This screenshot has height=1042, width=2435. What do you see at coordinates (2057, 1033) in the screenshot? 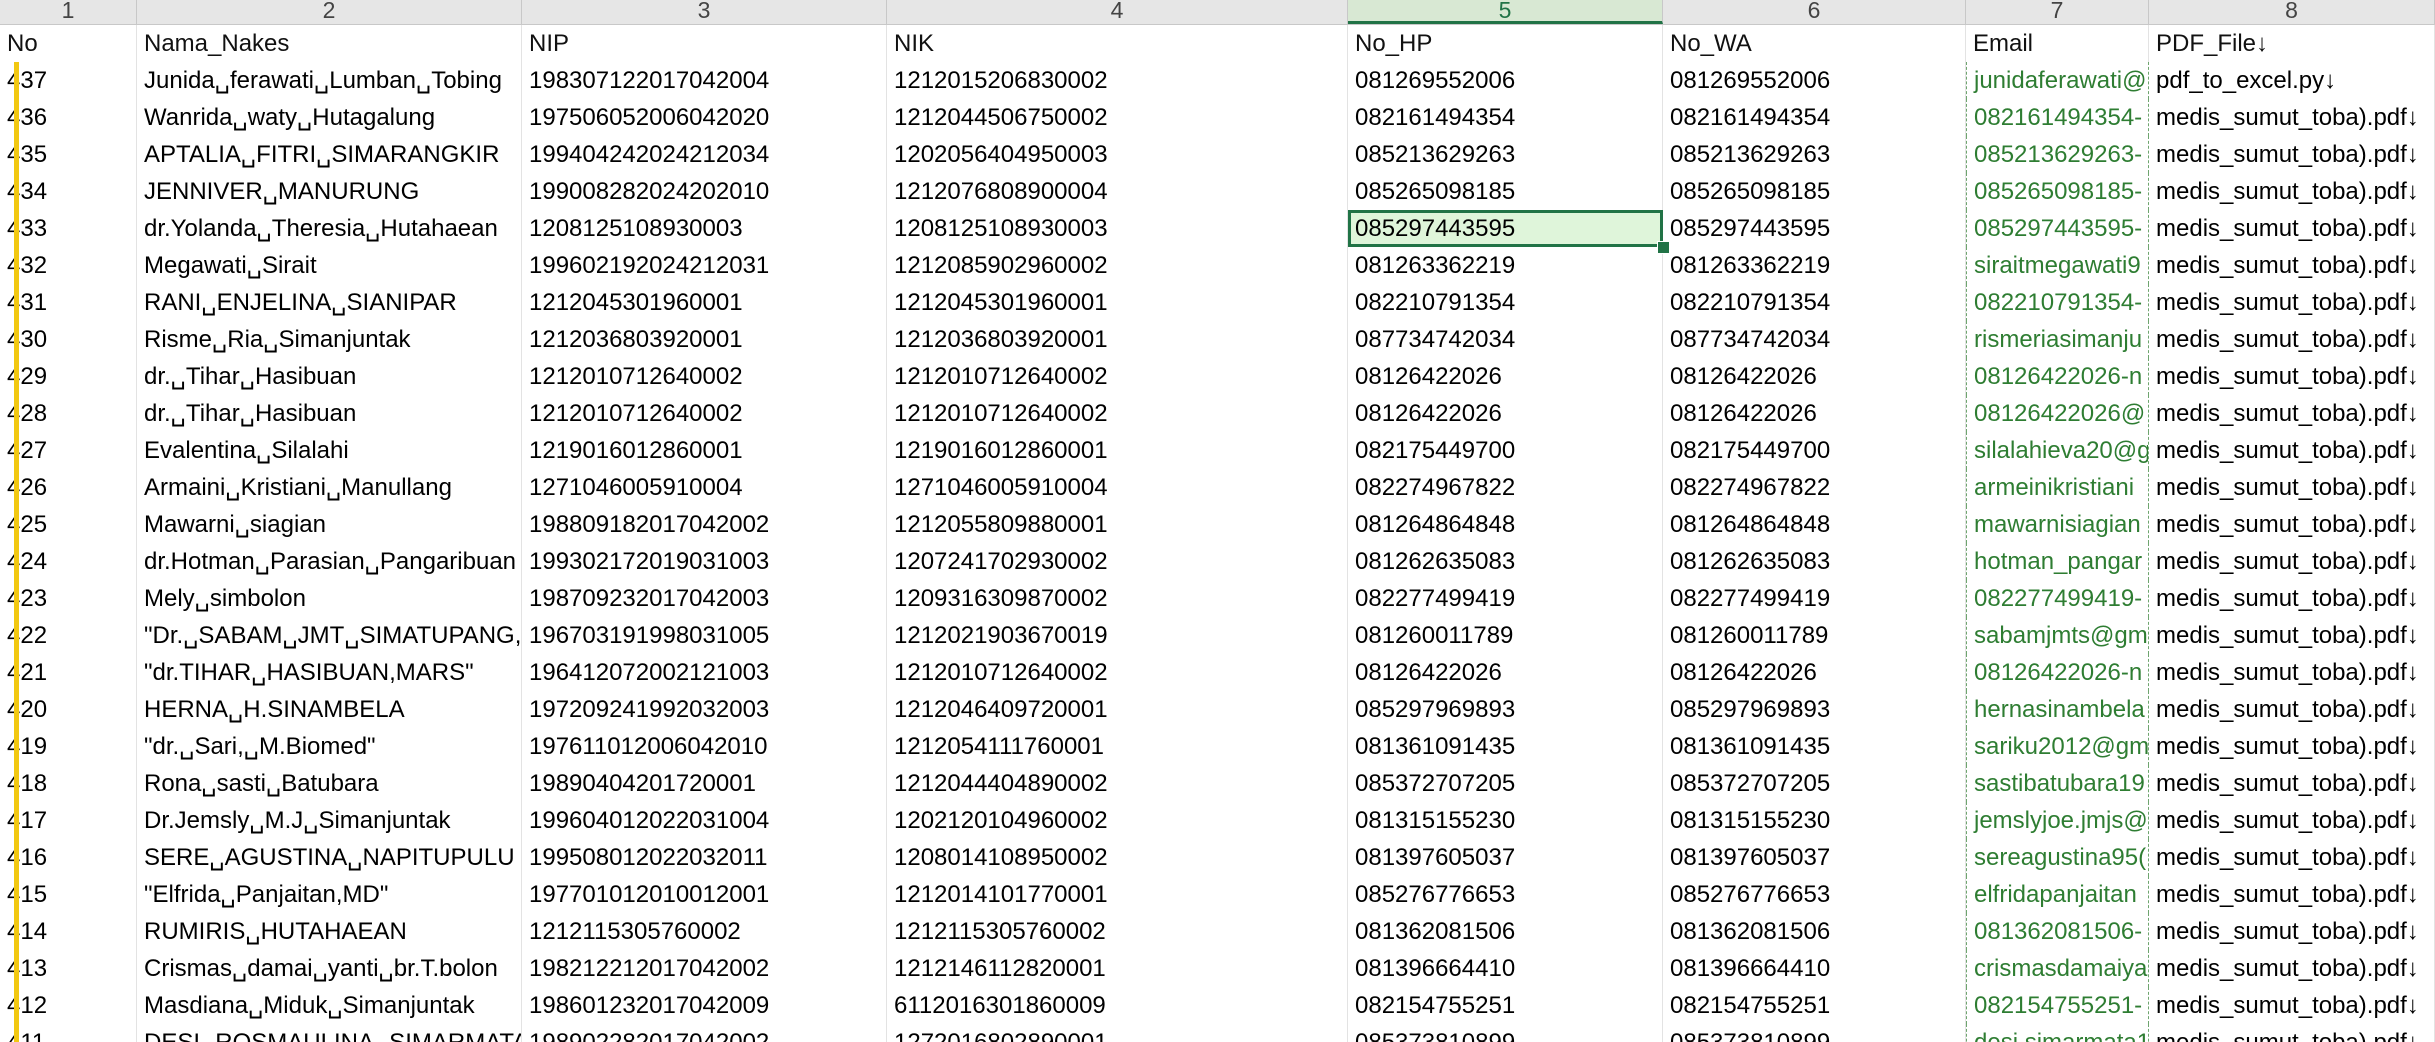
I see `cell-email: desi.simarmata1` at bounding box center [2057, 1033].